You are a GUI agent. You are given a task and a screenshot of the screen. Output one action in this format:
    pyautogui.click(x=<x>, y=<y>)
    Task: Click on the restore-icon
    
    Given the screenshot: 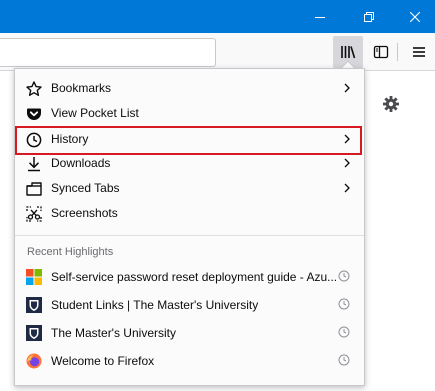 What is the action you would take?
    pyautogui.click(x=369, y=16)
    